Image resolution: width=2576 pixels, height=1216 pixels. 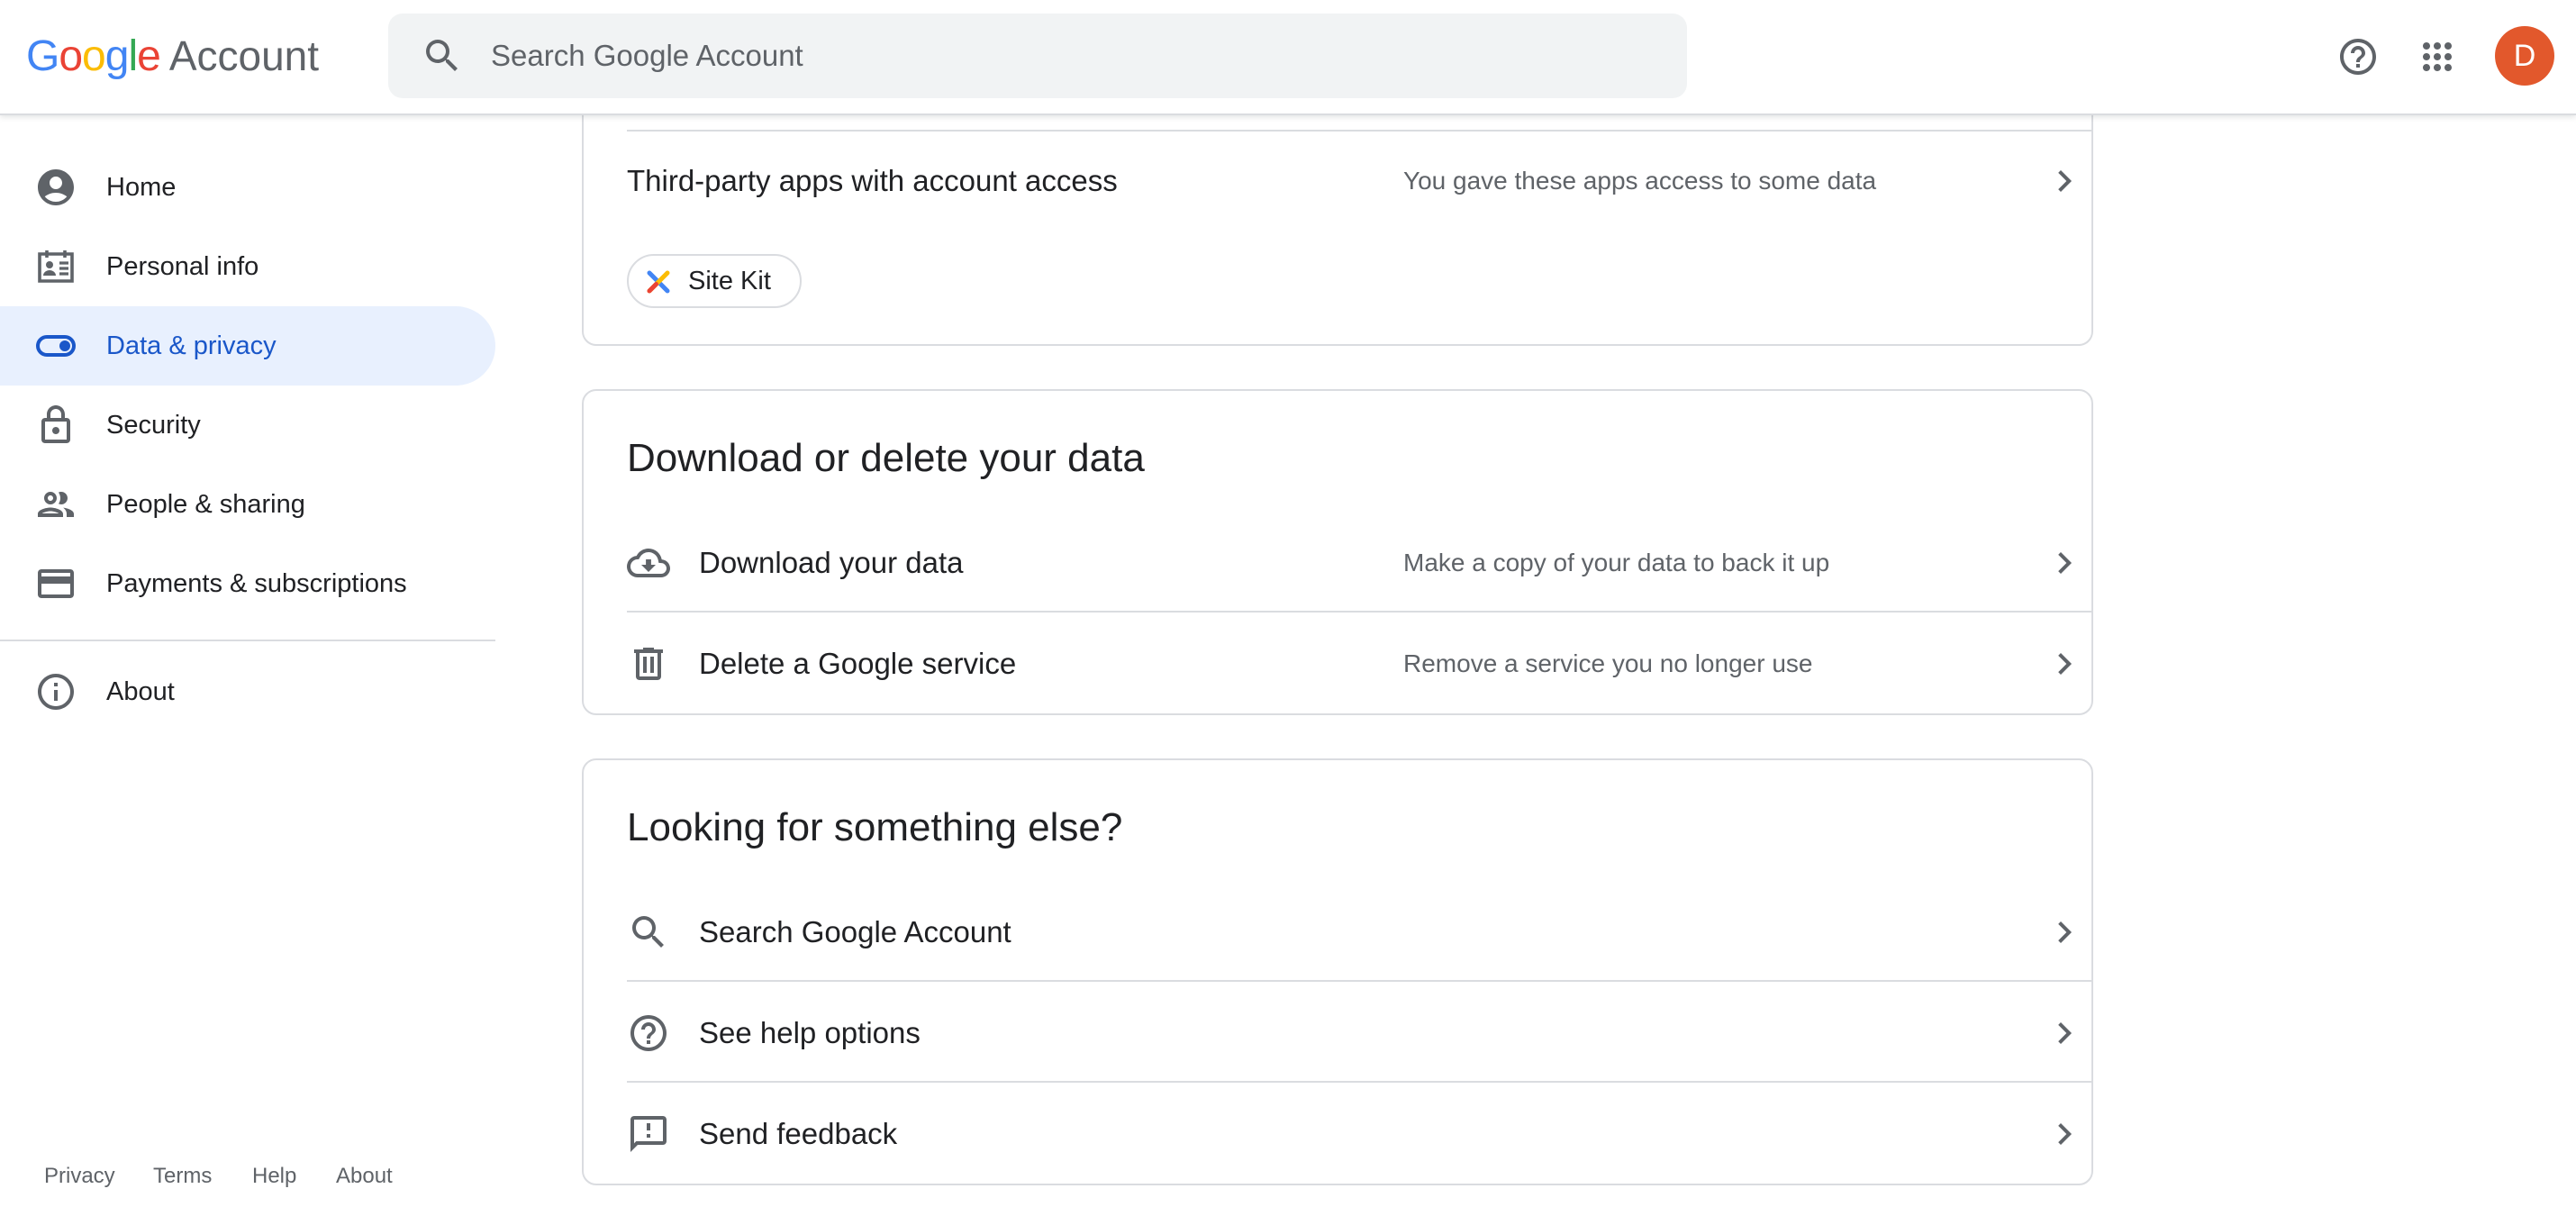 I want to click on help-button, so click(x=2358, y=57).